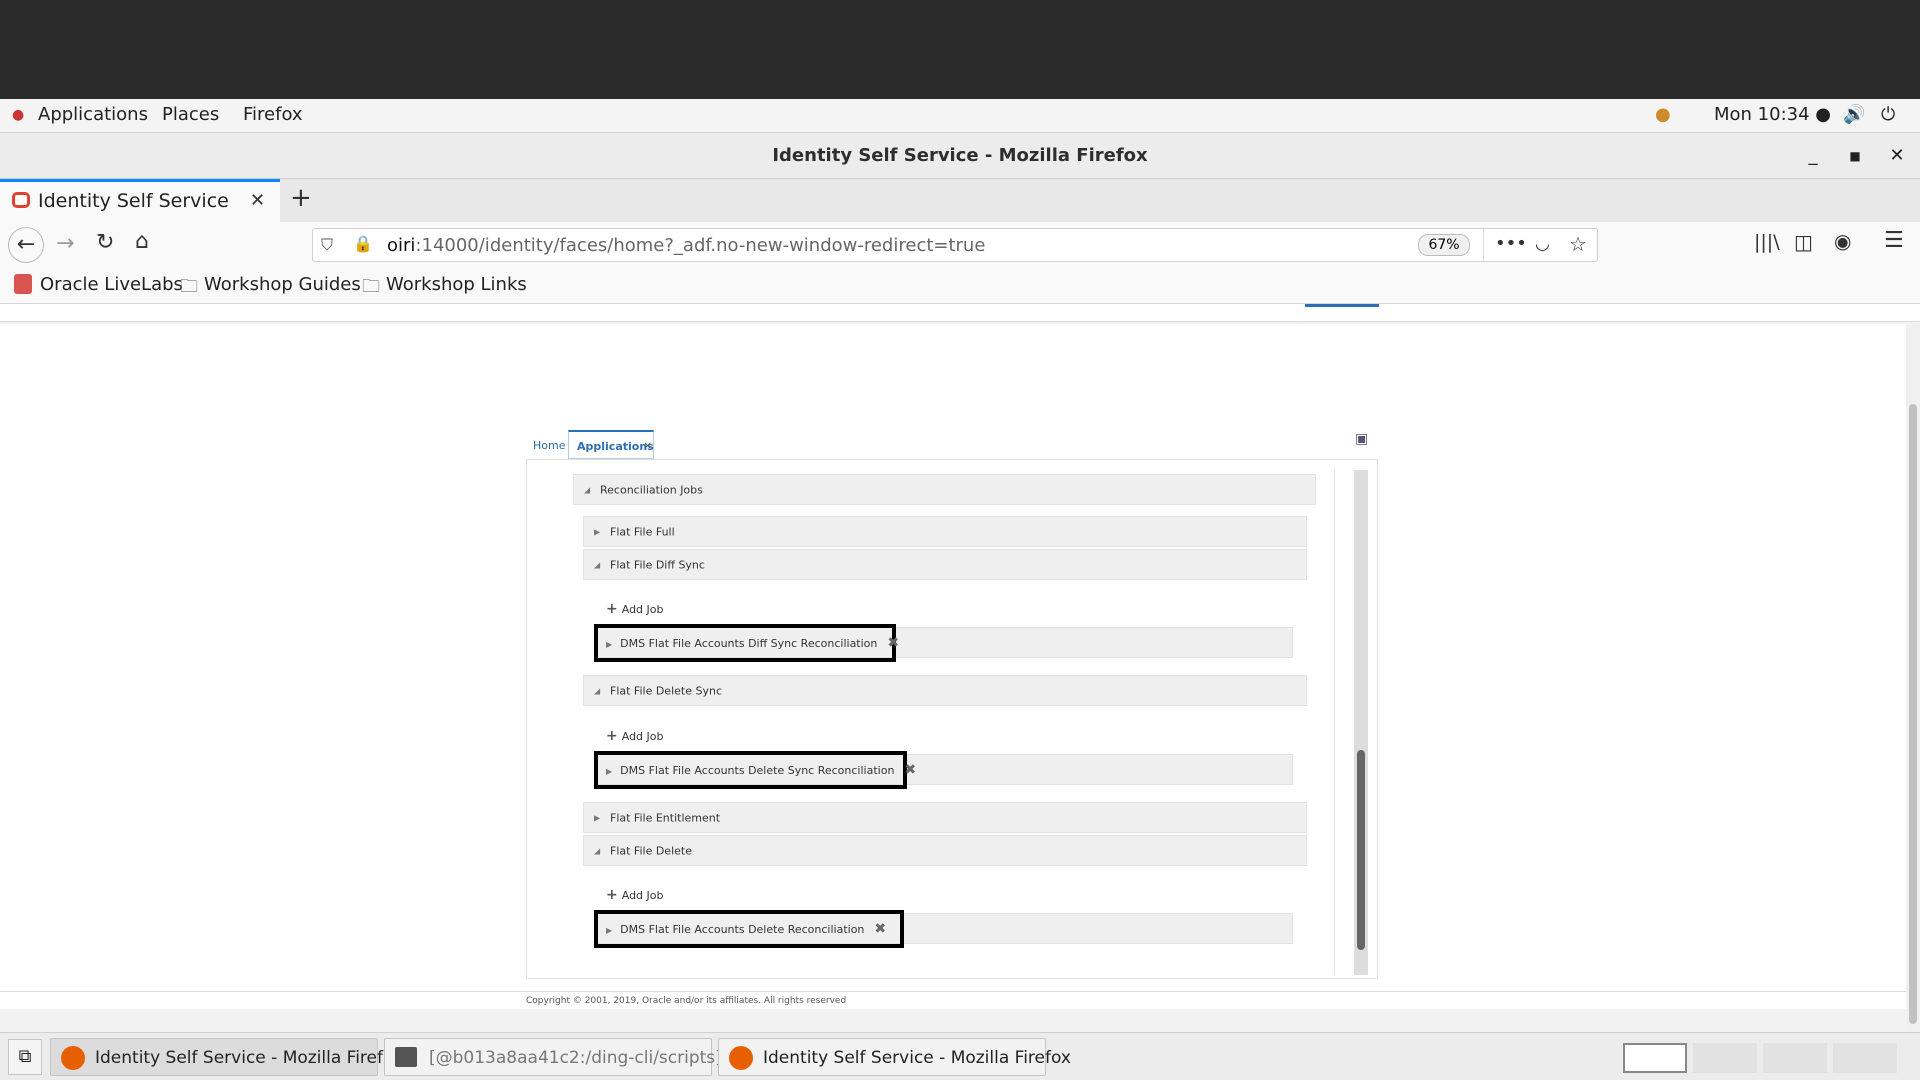  I want to click on group-flat-file-entitlement: ▶ Flat File Entitlement, so click(945, 817).